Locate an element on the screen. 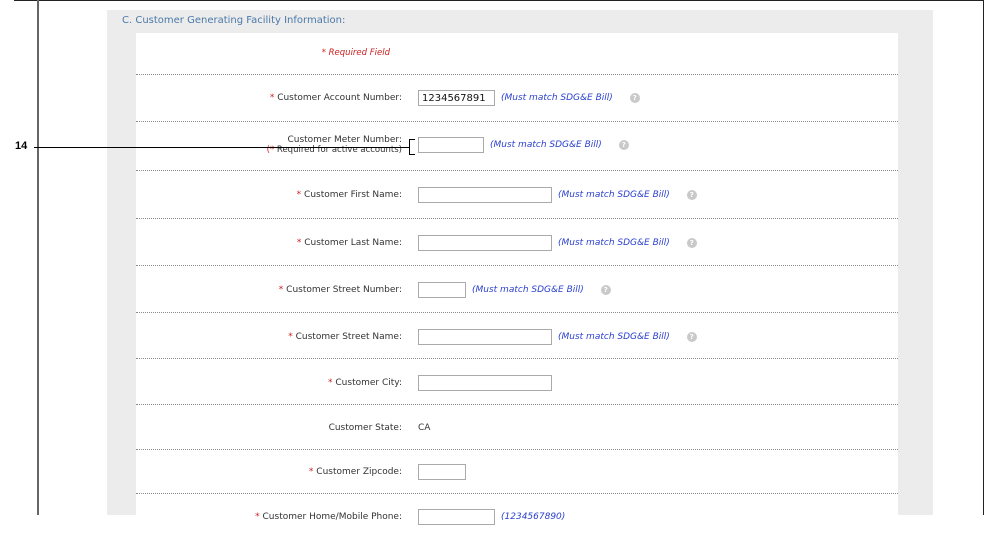  last-name-hint: (Must match SDG&E Bill) is located at coordinates (614, 243).